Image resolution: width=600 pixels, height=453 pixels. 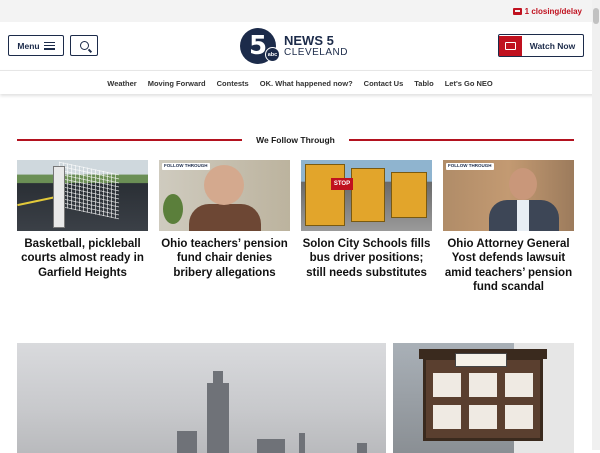 I want to click on stop-sign: STOP, so click(x=342, y=184).